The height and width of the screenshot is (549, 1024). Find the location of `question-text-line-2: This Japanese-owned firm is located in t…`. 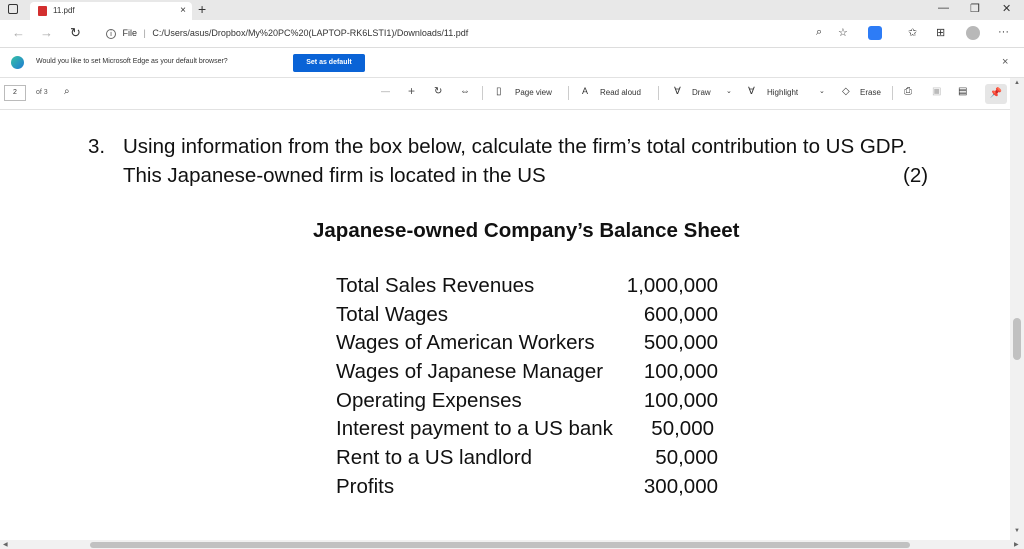

question-text-line-2: This Japanese-owned firm is located in t… is located at coordinates (334, 175).